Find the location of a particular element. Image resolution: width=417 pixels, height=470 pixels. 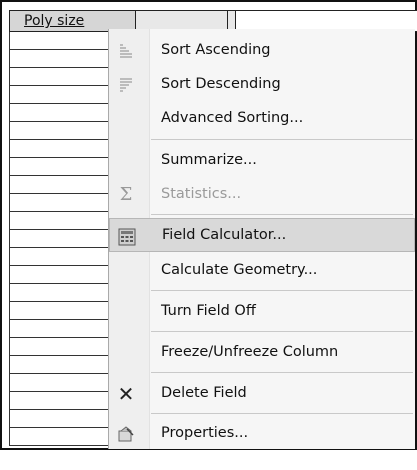

menu-item-freeze-unfreeze-column: Freeze/Unfreeze Column is located at coordinates (262, 352).